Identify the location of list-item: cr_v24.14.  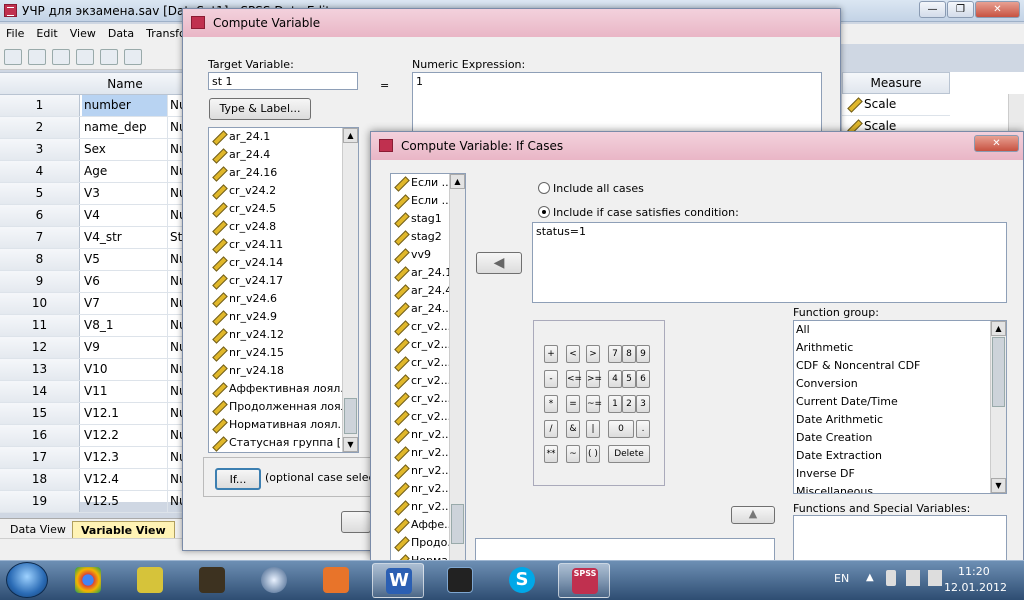
(283, 263).